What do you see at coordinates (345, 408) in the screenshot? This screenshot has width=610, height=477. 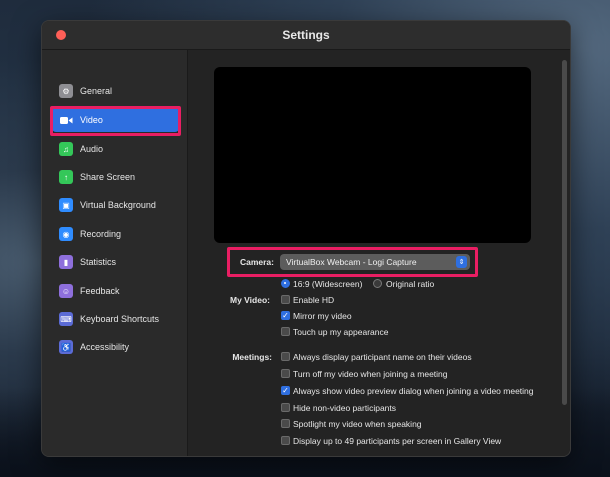 I see `hide-non-video-label: Hide non-video participants` at bounding box center [345, 408].